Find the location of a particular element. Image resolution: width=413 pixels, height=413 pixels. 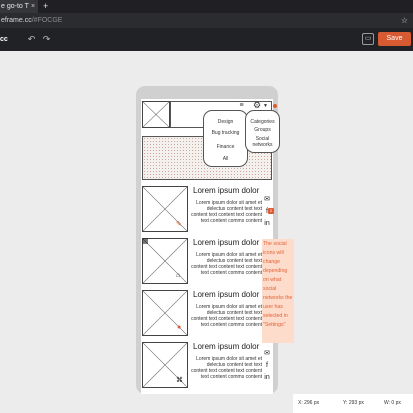

bookmark-star-icon: ☆ is located at coordinates (404, 20).